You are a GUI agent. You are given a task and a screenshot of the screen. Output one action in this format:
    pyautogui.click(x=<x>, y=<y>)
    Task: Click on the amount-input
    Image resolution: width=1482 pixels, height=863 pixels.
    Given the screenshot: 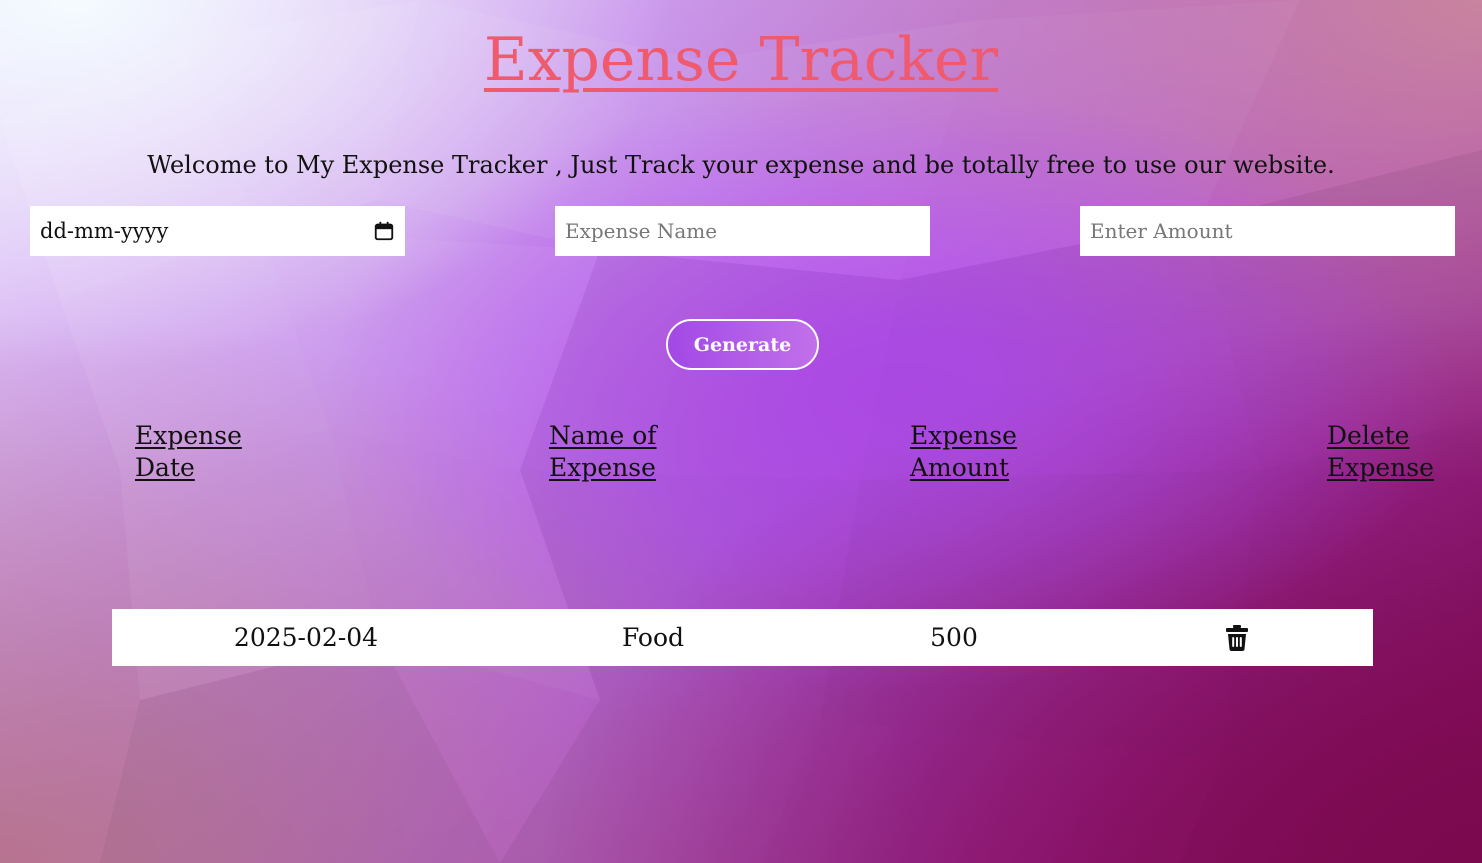 What is the action you would take?
    pyautogui.click(x=1267, y=231)
    